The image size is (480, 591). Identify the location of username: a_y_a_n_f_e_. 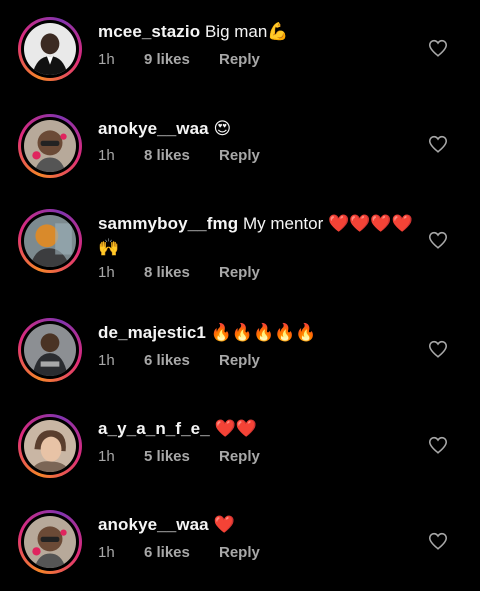
(154, 428).